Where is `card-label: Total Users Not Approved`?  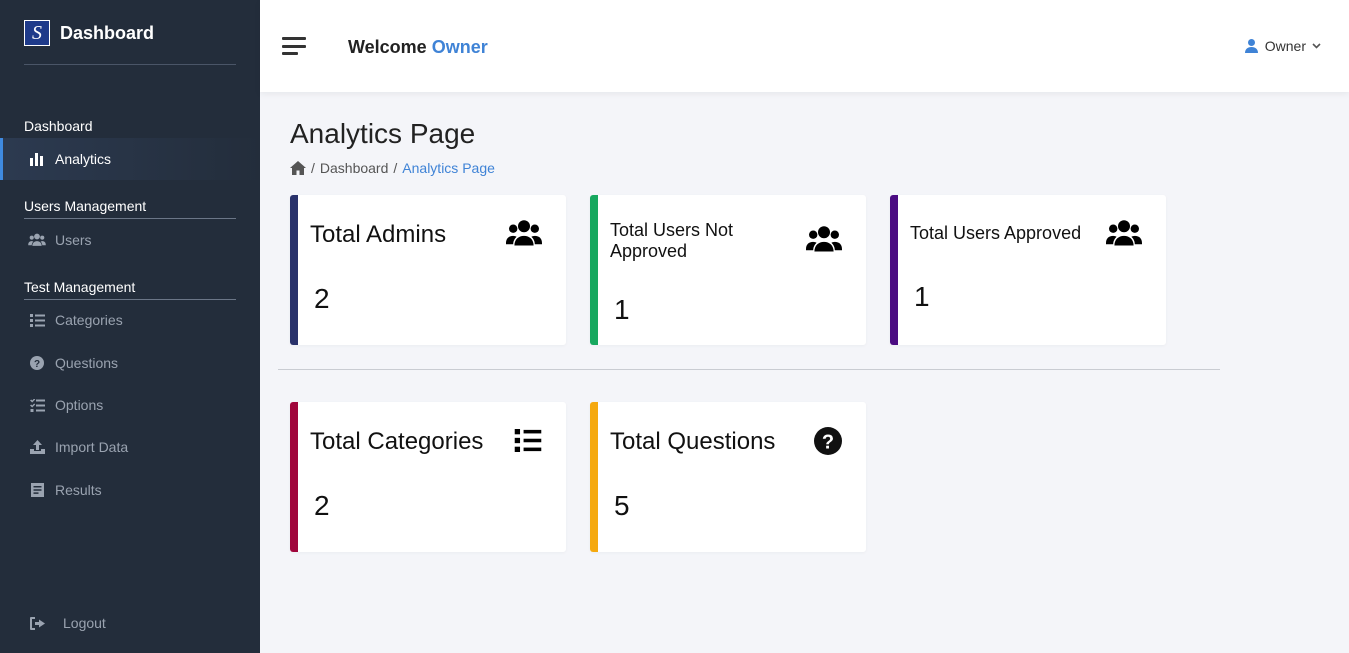
card-label: Total Users Not Approved is located at coordinates (672, 240).